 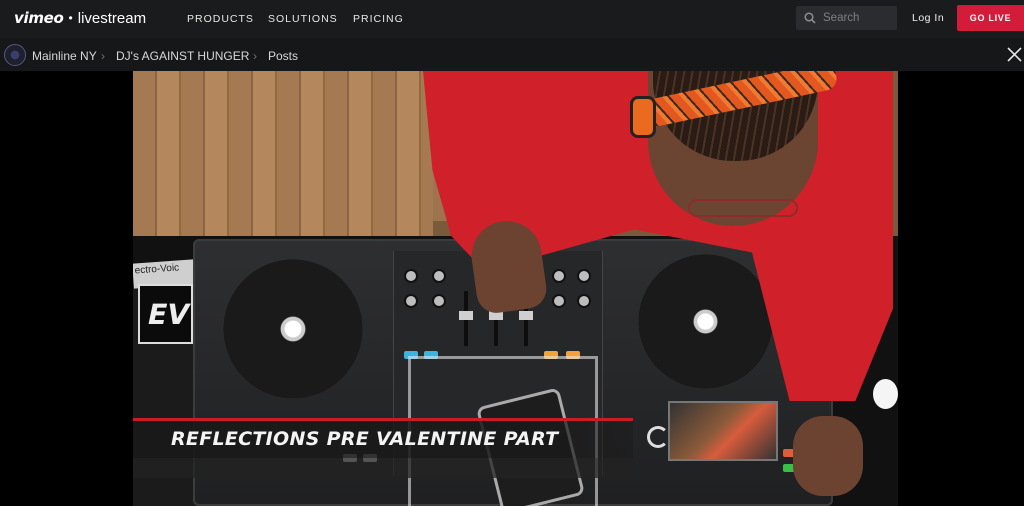 What do you see at coordinates (39, 18) in the screenshot?
I see `logo-brand: vimeo` at bounding box center [39, 18].